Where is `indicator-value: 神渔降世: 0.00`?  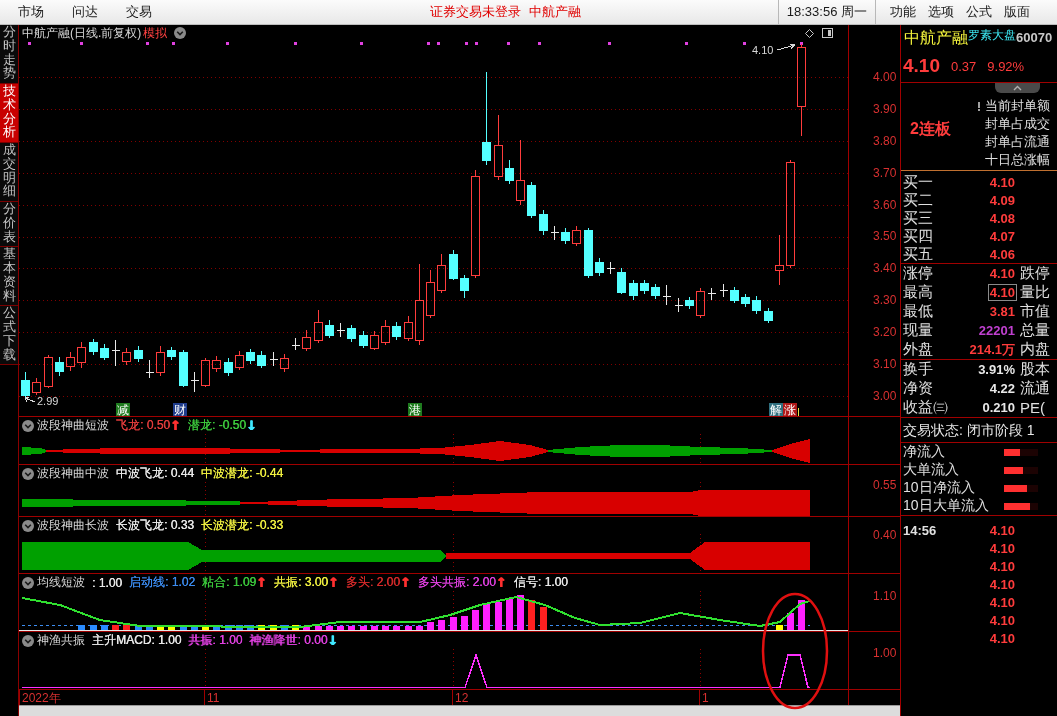 indicator-value: 神渔降世: 0.00 is located at coordinates (288, 640).